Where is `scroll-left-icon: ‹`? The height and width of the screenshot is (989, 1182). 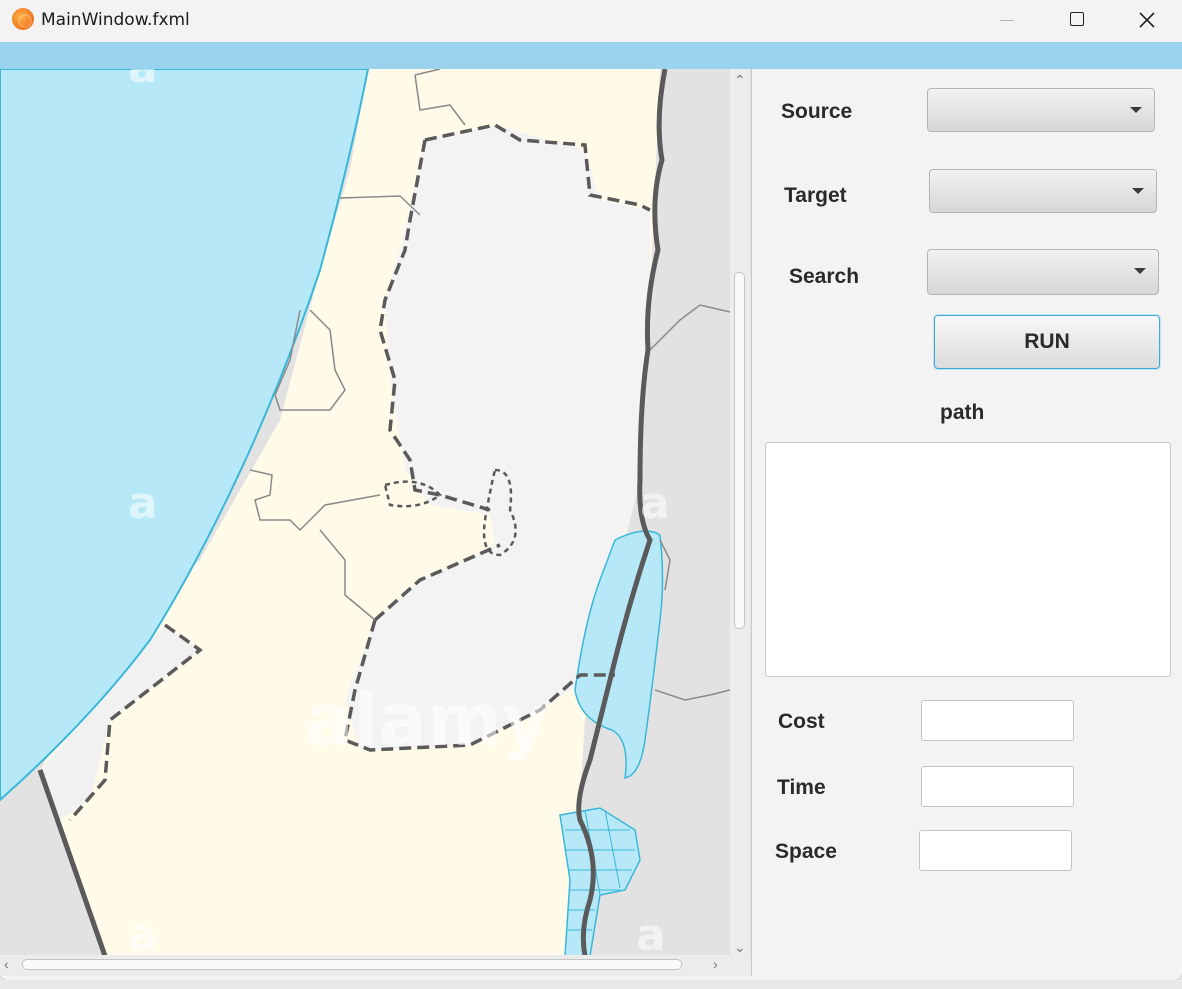
scroll-left-icon: ‹ is located at coordinates (6, 964).